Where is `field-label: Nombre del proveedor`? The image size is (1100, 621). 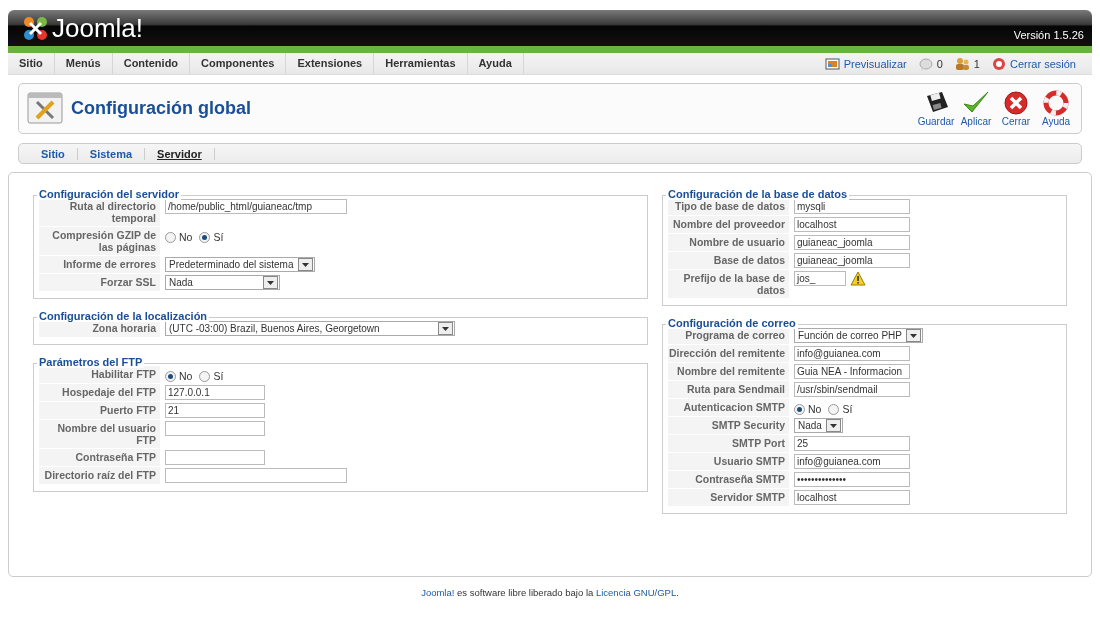
field-label: Nombre del proveedor is located at coordinates (728, 224).